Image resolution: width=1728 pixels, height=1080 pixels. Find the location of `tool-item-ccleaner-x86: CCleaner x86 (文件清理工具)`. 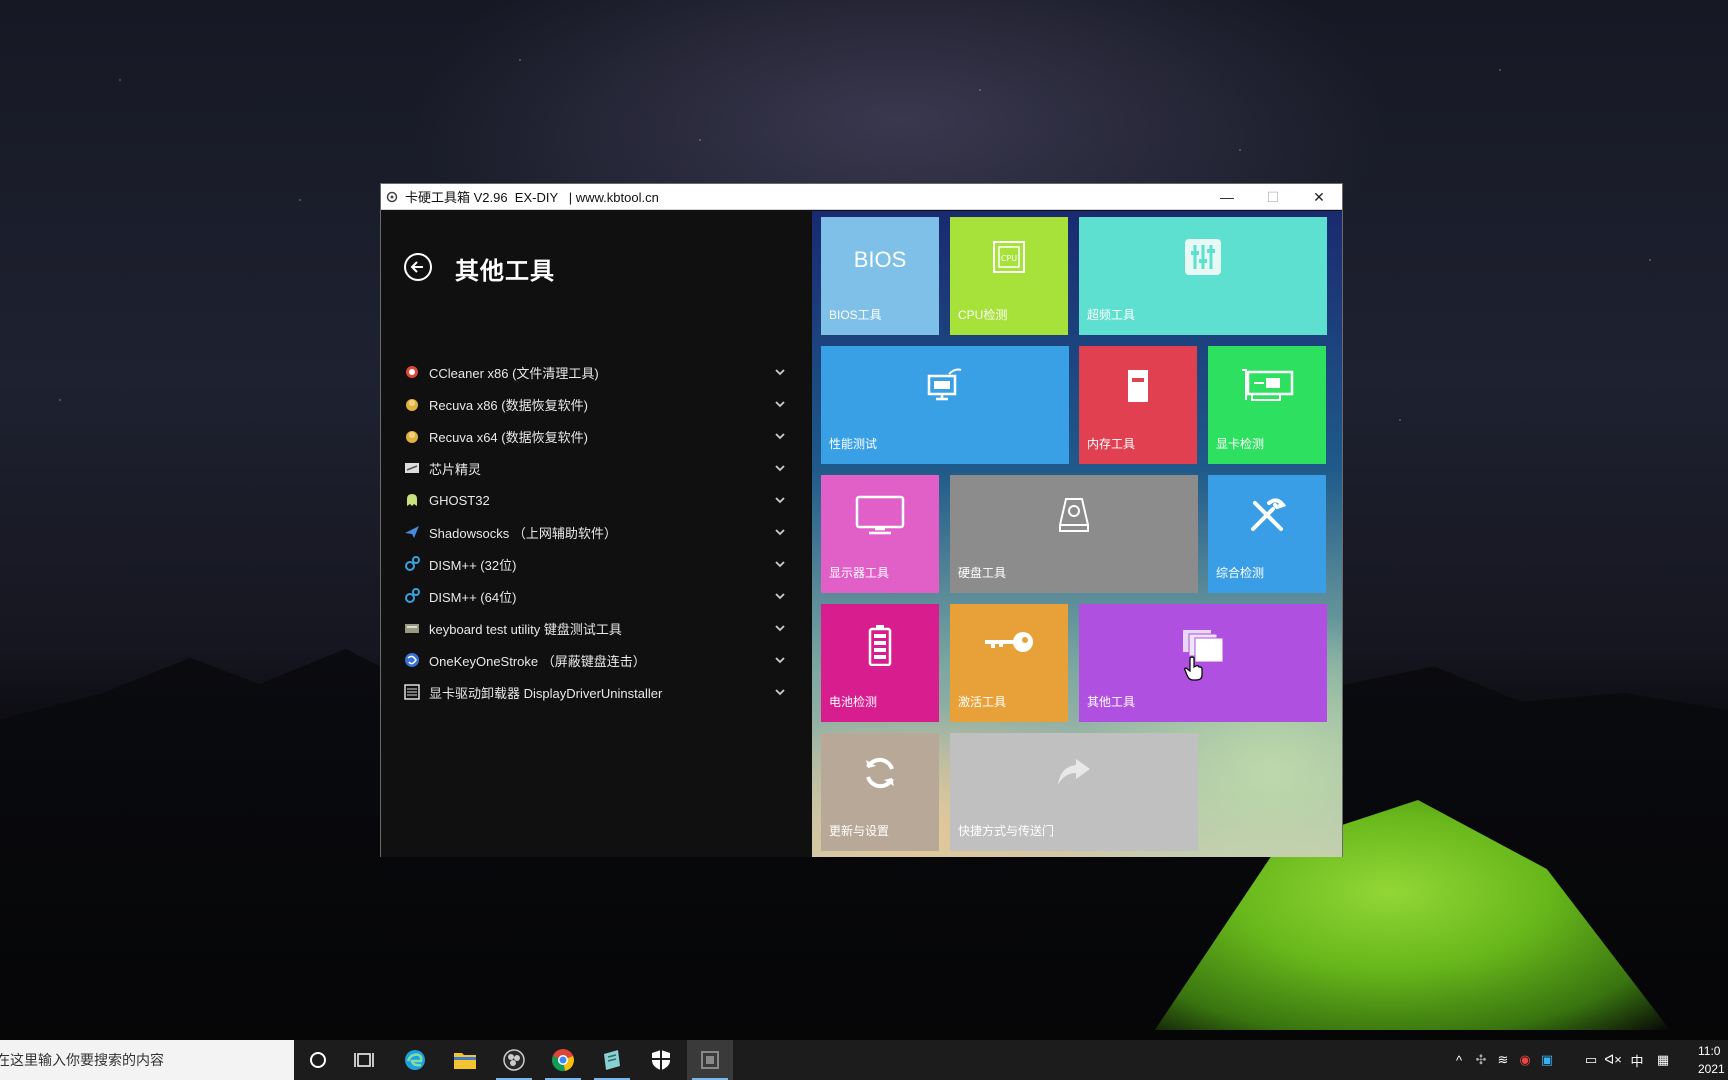

tool-item-ccleaner-x86: CCleaner x86 (文件清理工具) is located at coordinates (596, 372).